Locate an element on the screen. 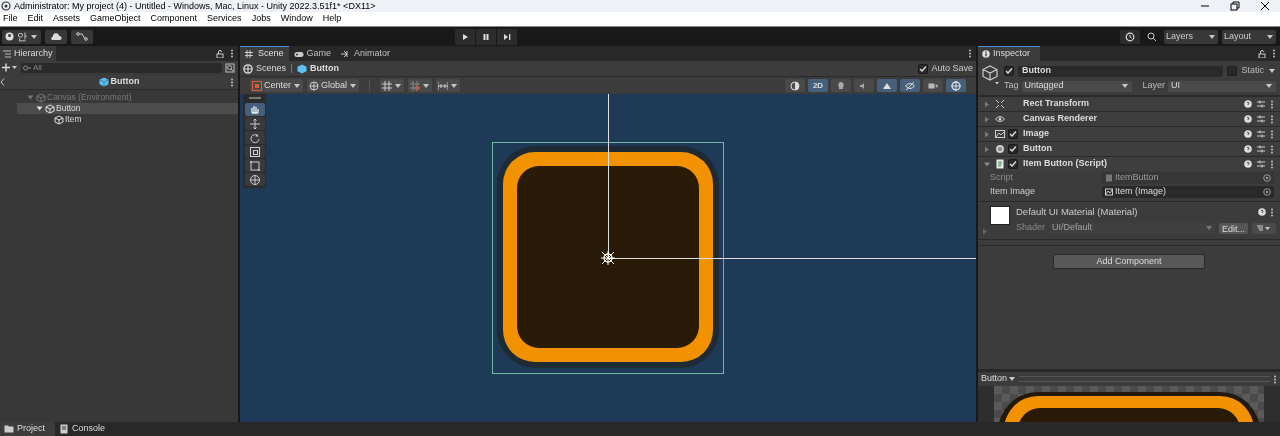 The image size is (1280, 436). pivot-dropdown: Center is located at coordinates (276, 85).